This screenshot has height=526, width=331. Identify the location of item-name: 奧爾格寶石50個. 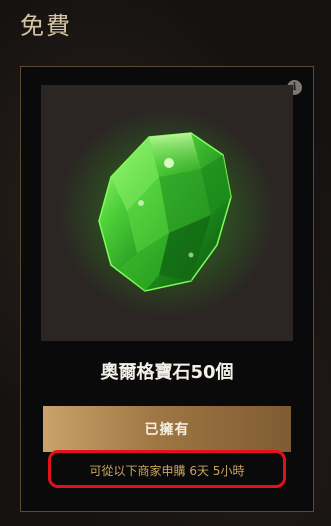
(167, 372).